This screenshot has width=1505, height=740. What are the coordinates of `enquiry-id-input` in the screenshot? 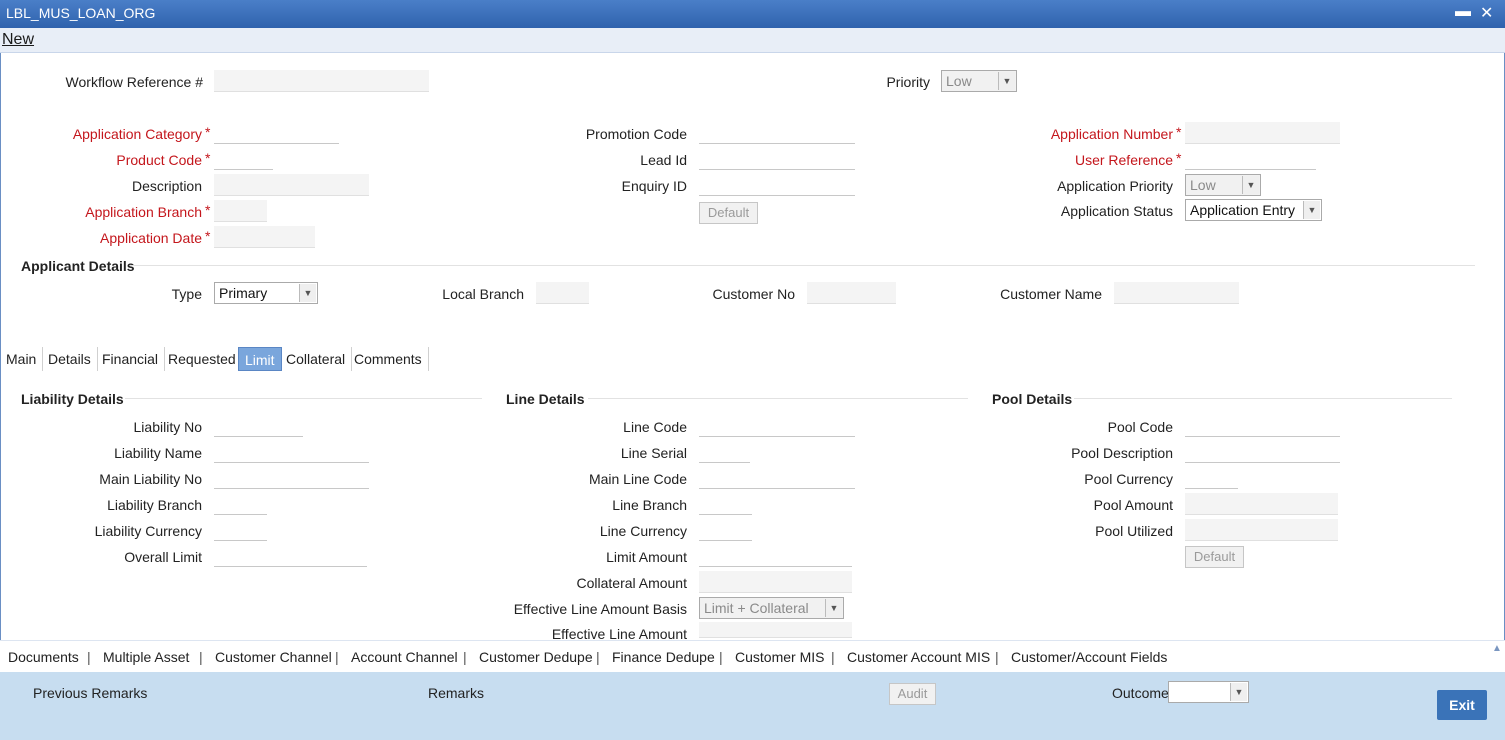 It's located at (777, 185).